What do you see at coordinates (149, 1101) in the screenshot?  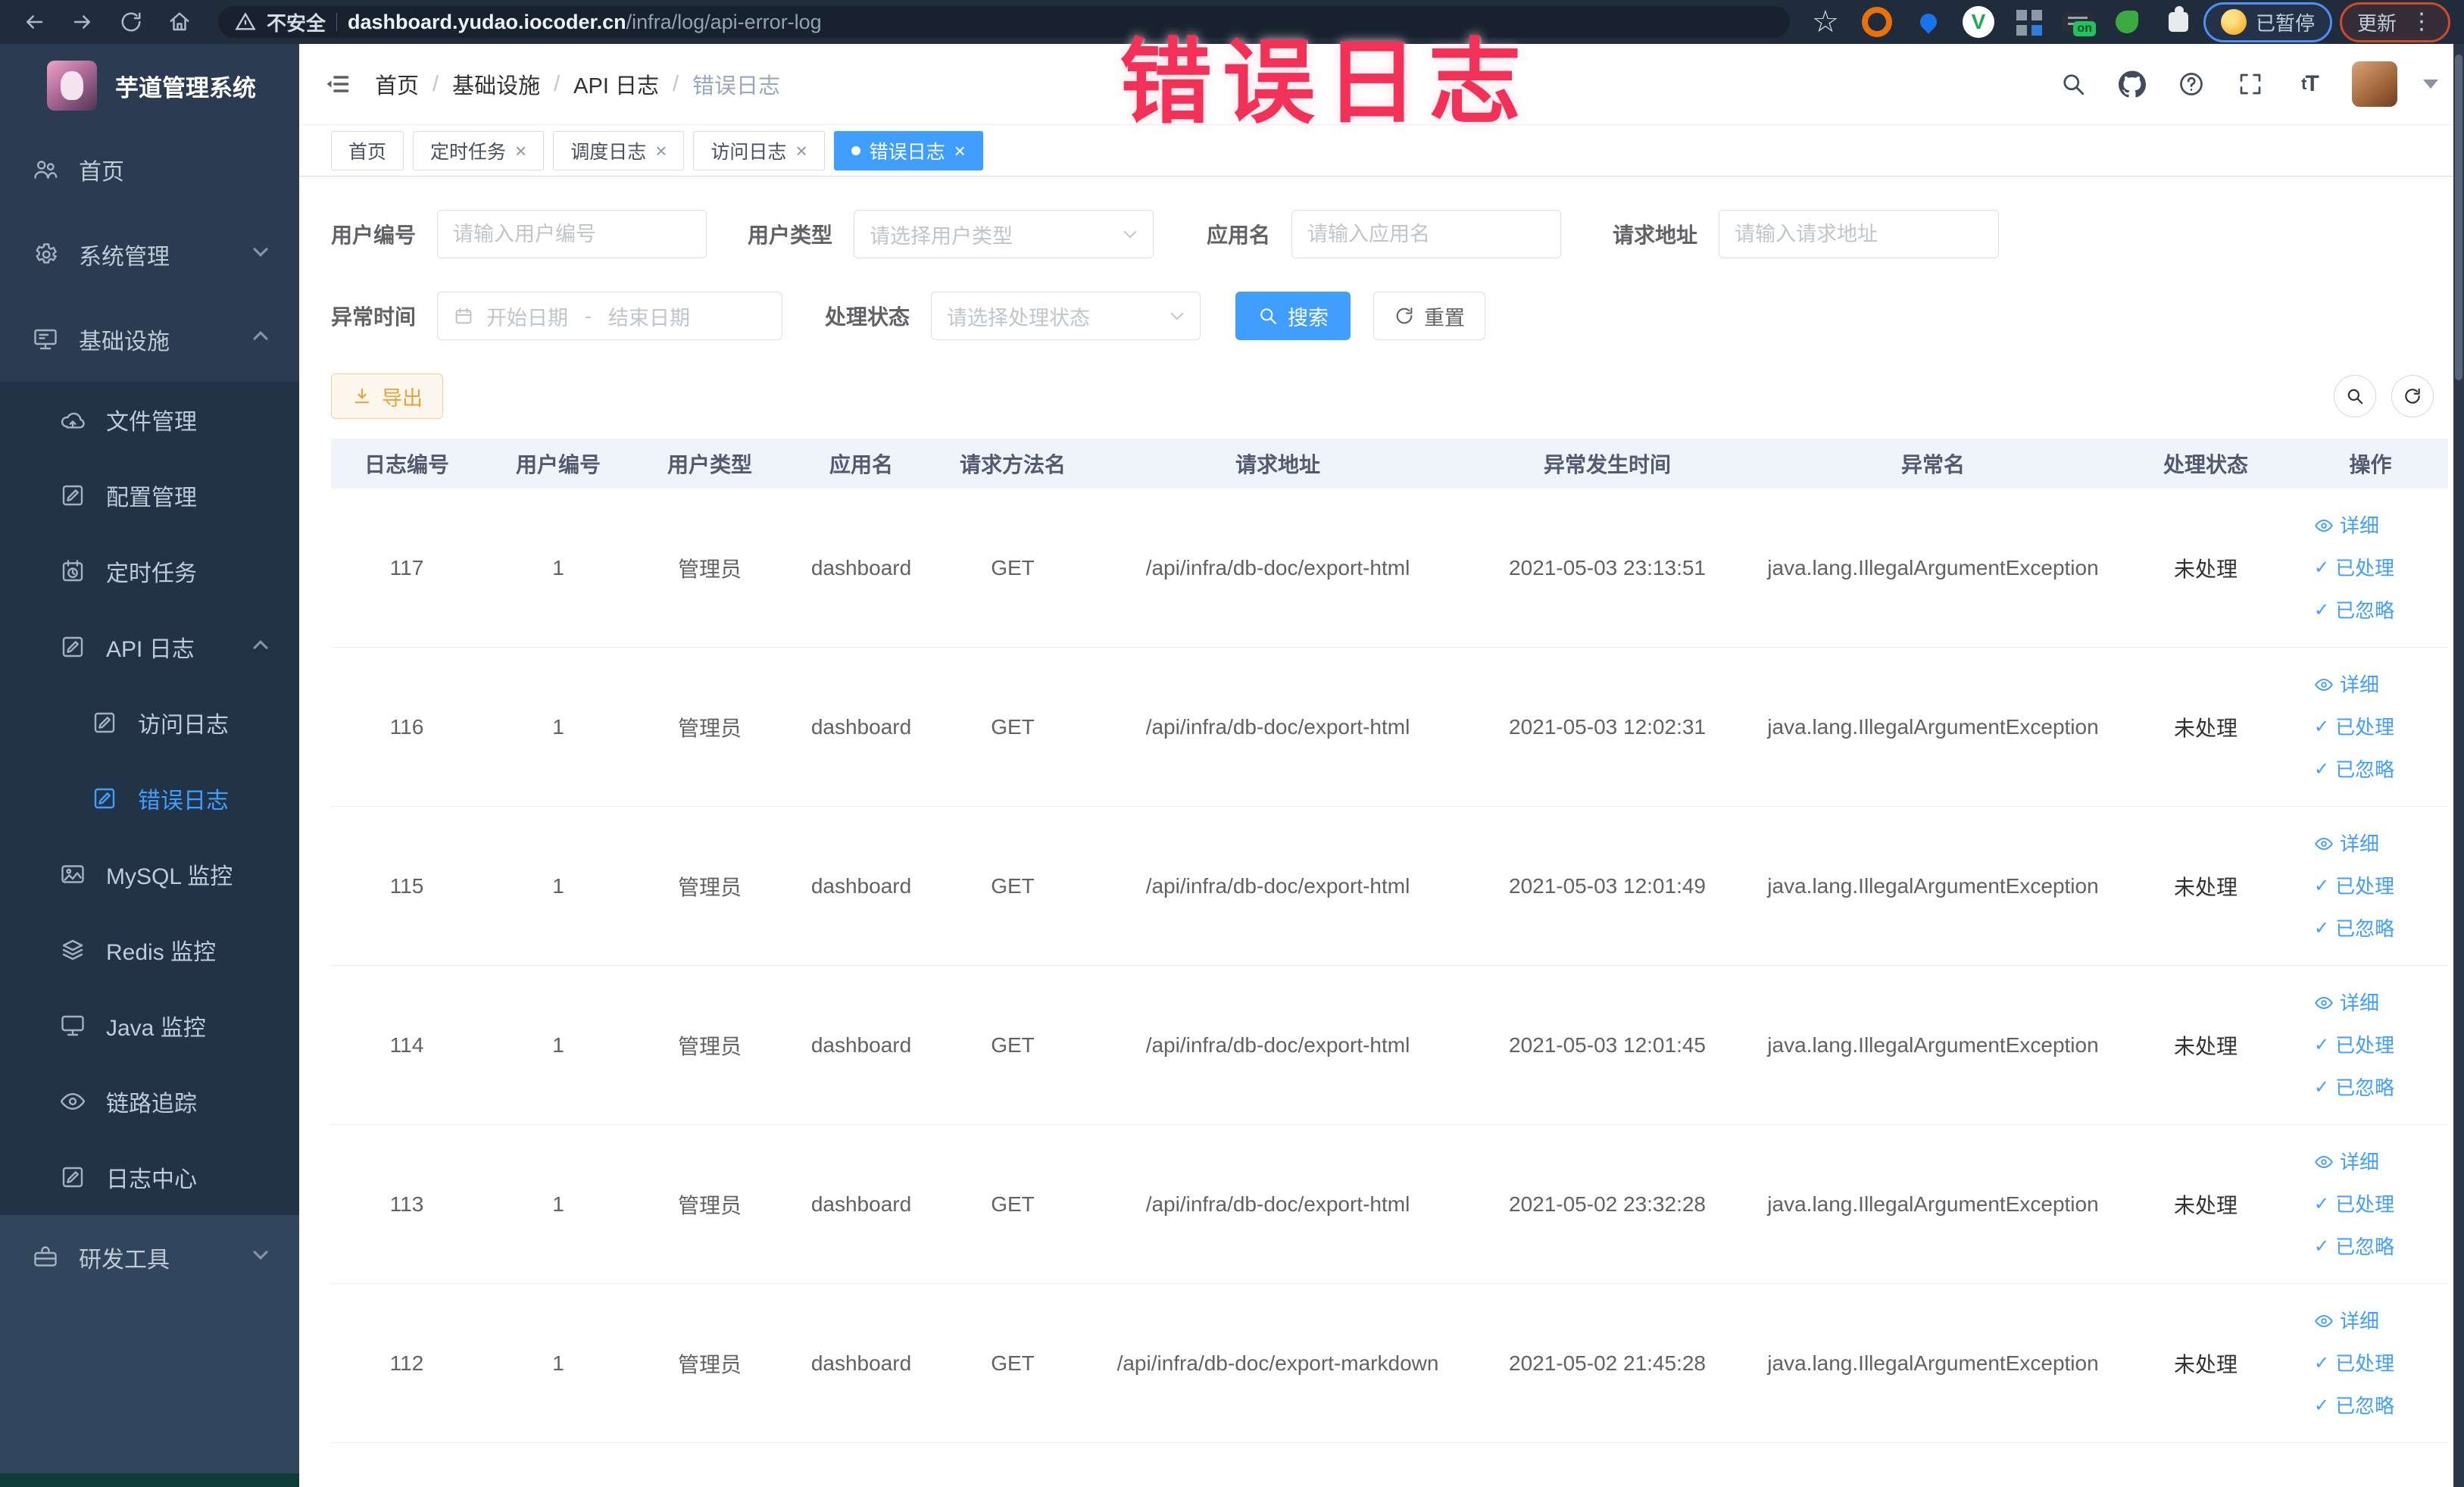 I see `sidebar-item-链路追踪: 链路追踪` at bounding box center [149, 1101].